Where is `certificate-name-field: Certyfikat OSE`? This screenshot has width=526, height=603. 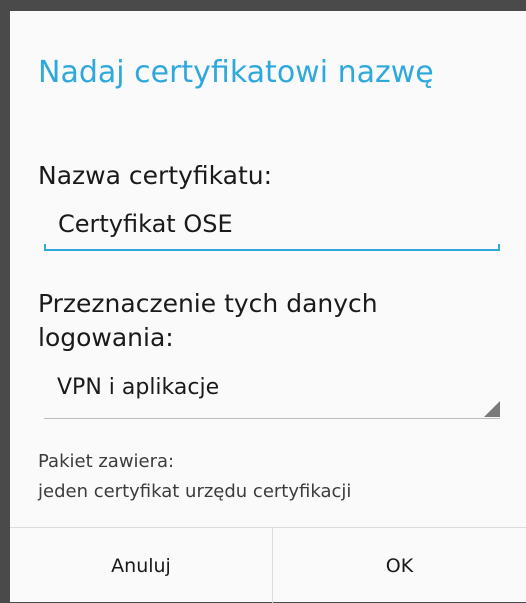 certificate-name-field: Certyfikat OSE is located at coordinates (272, 227).